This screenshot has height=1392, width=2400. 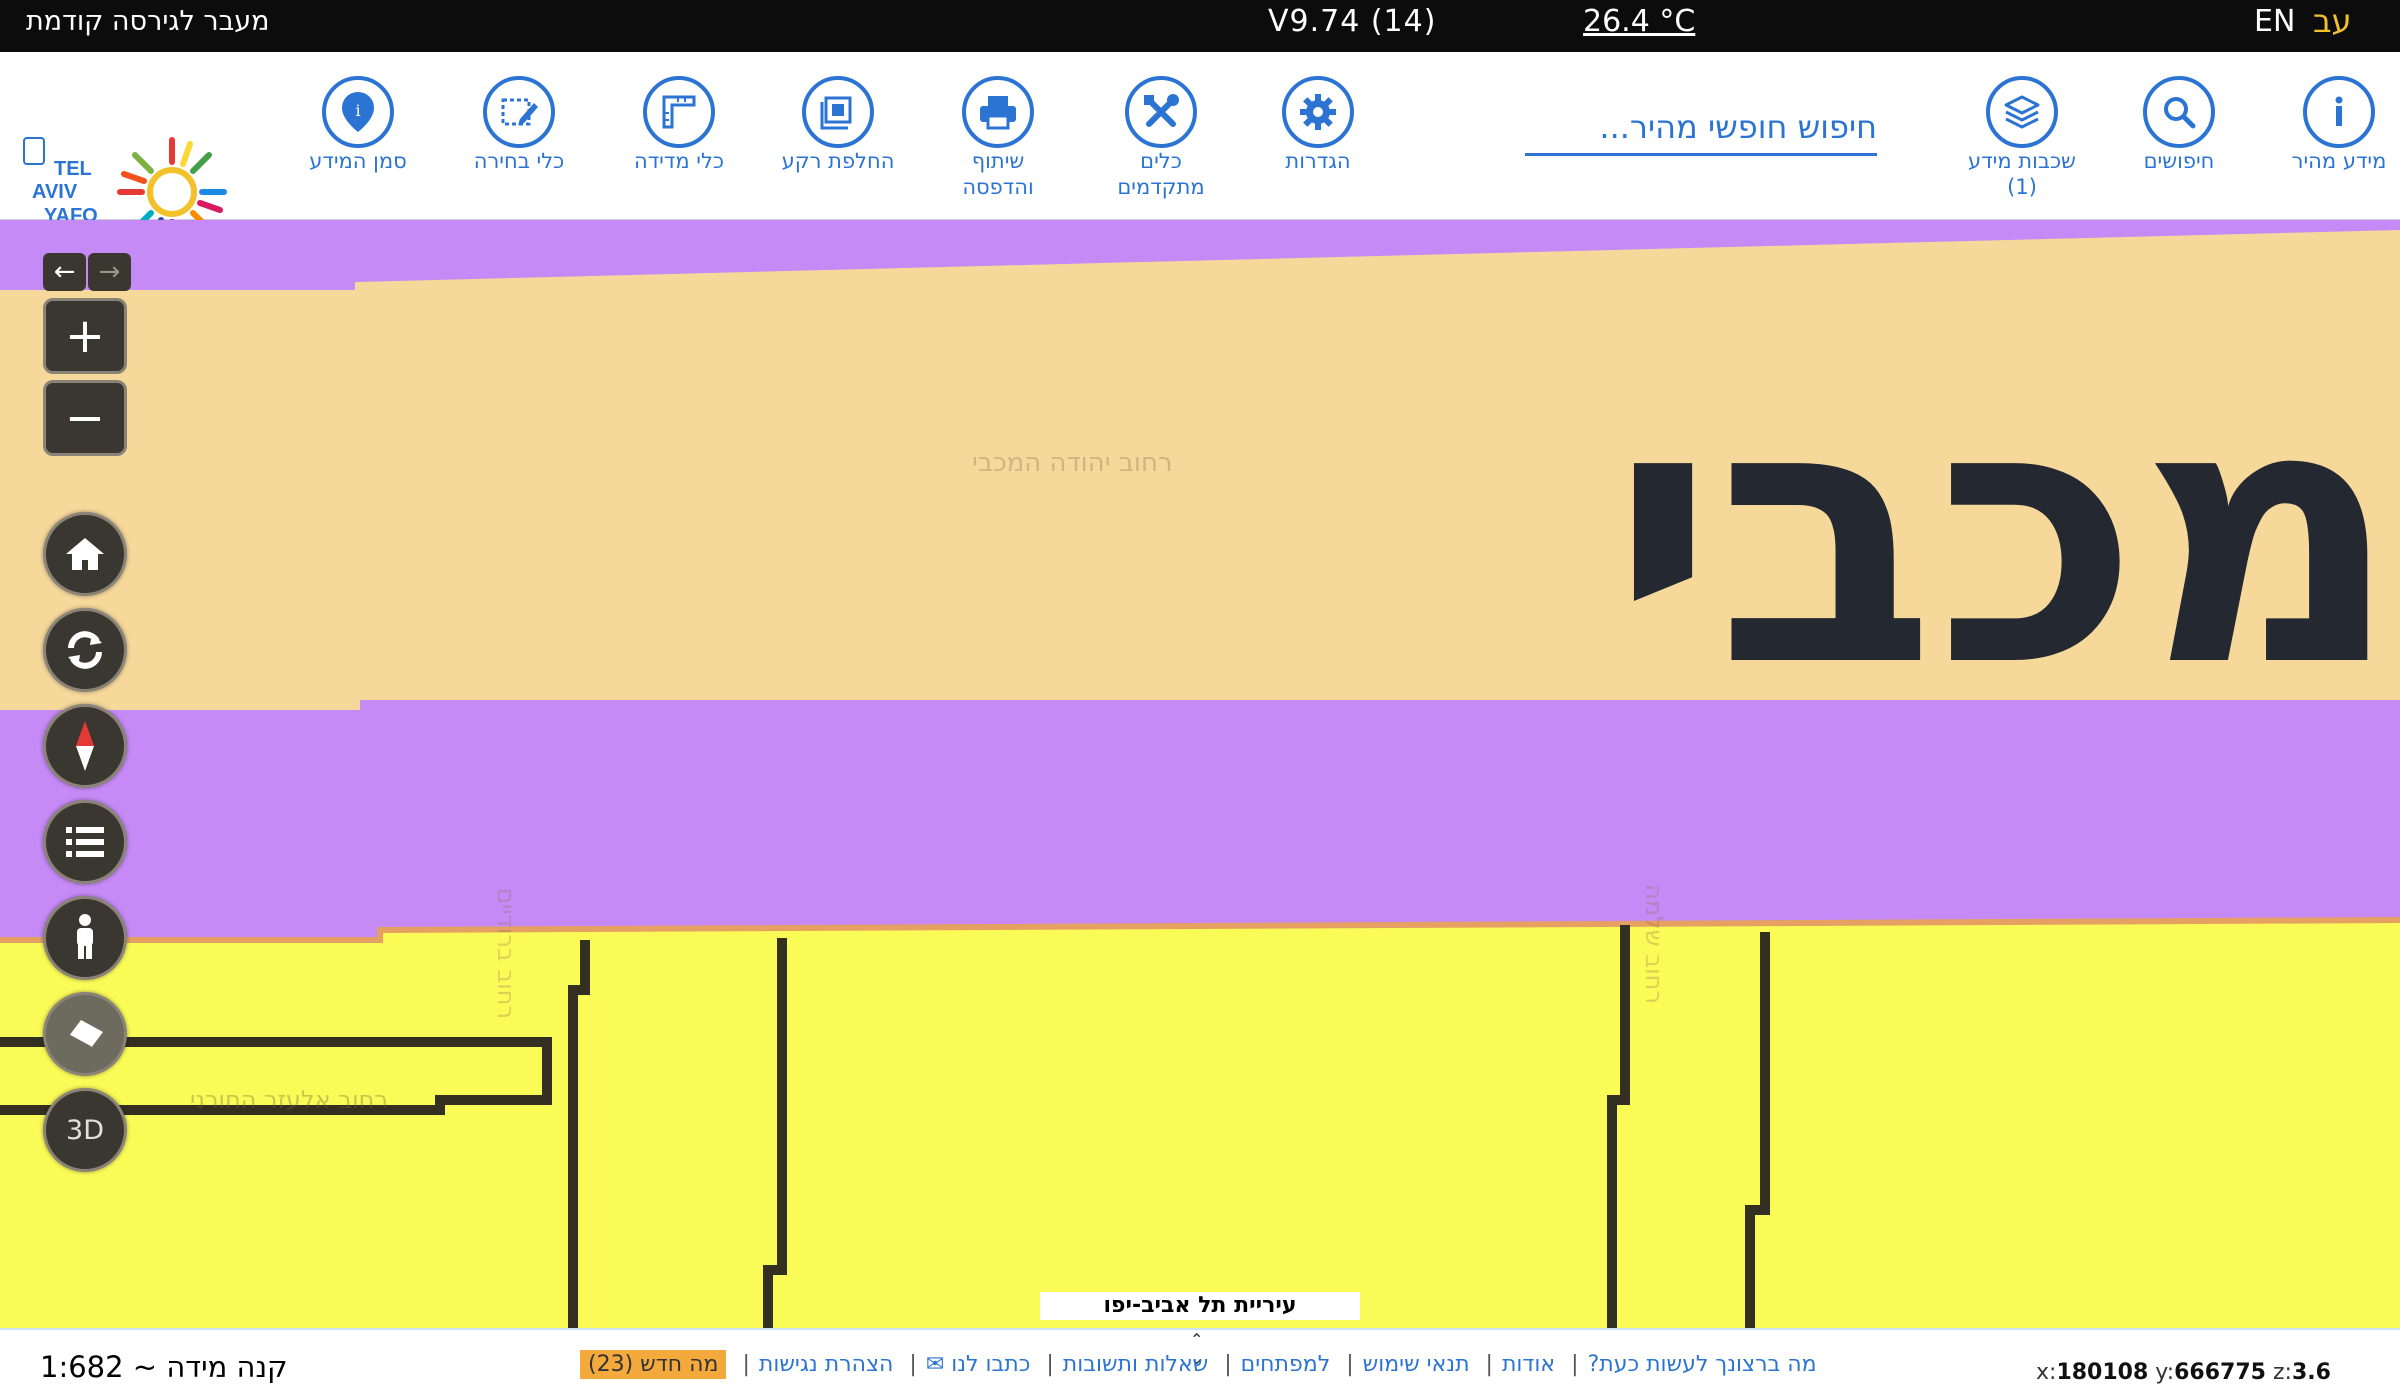 I want to click on selection-pen-icon, so click(x=519, y=112).